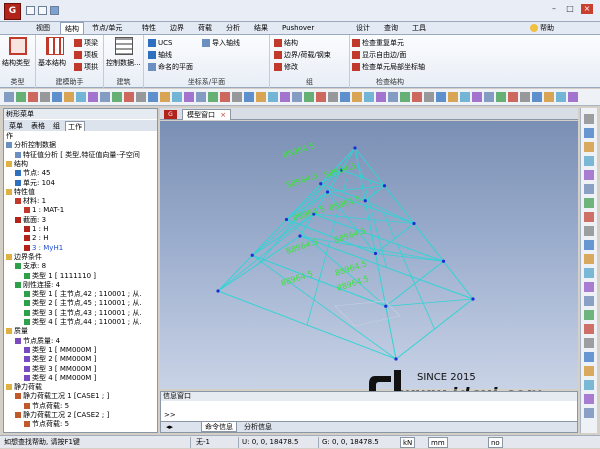 The height and width of the screenshot is (449, 600). What do you see at coordinates (38, 126) in the screenshot?
I see `panel-tab-1: 表格` at bounding box center [38, 126].